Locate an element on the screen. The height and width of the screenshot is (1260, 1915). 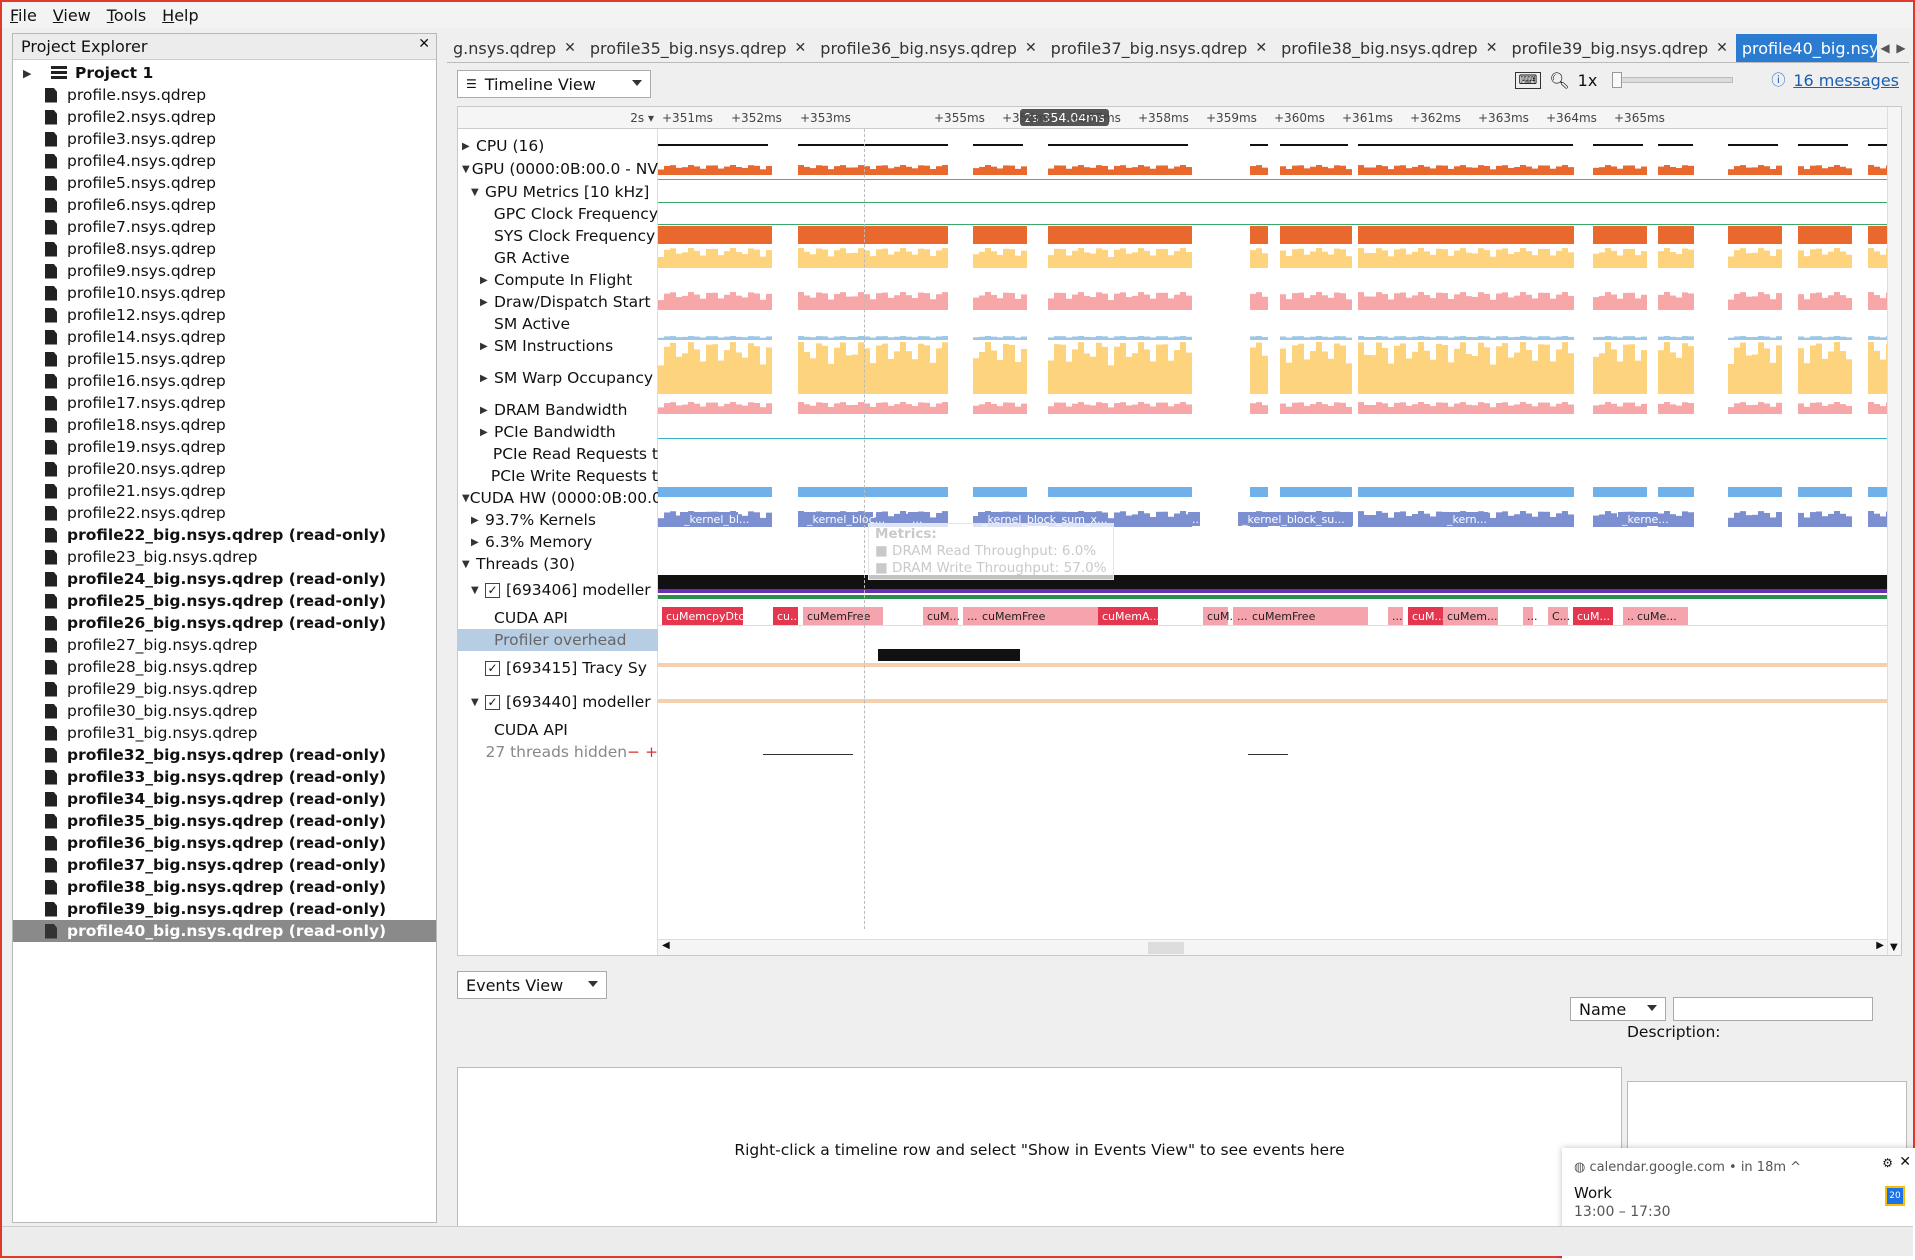
file-item: profile4.nsys.qdrep is located at coordinates (224, 161).